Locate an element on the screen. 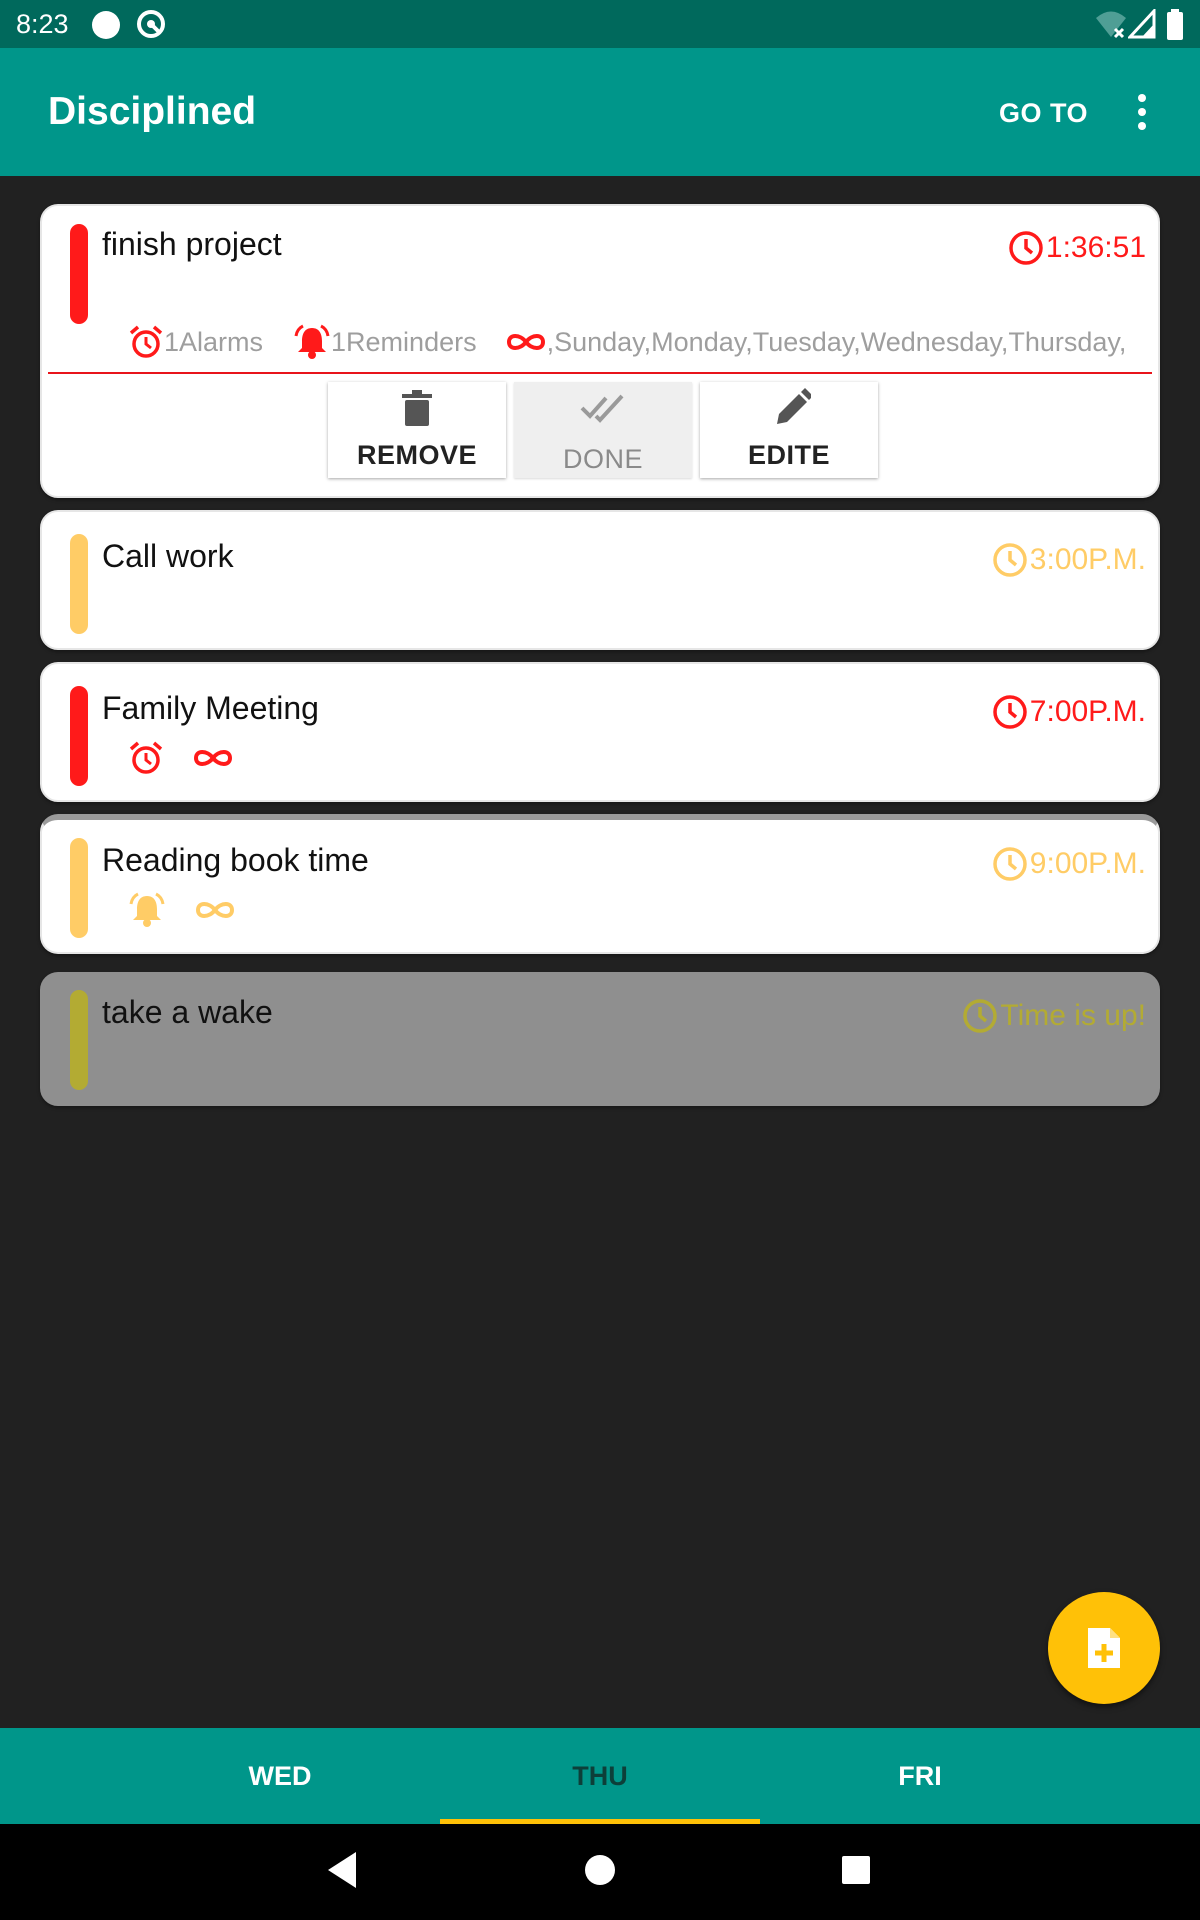 This screenshot has width=1200, height=1920. app-title: Disciplined is located at coordinates (152, 111).